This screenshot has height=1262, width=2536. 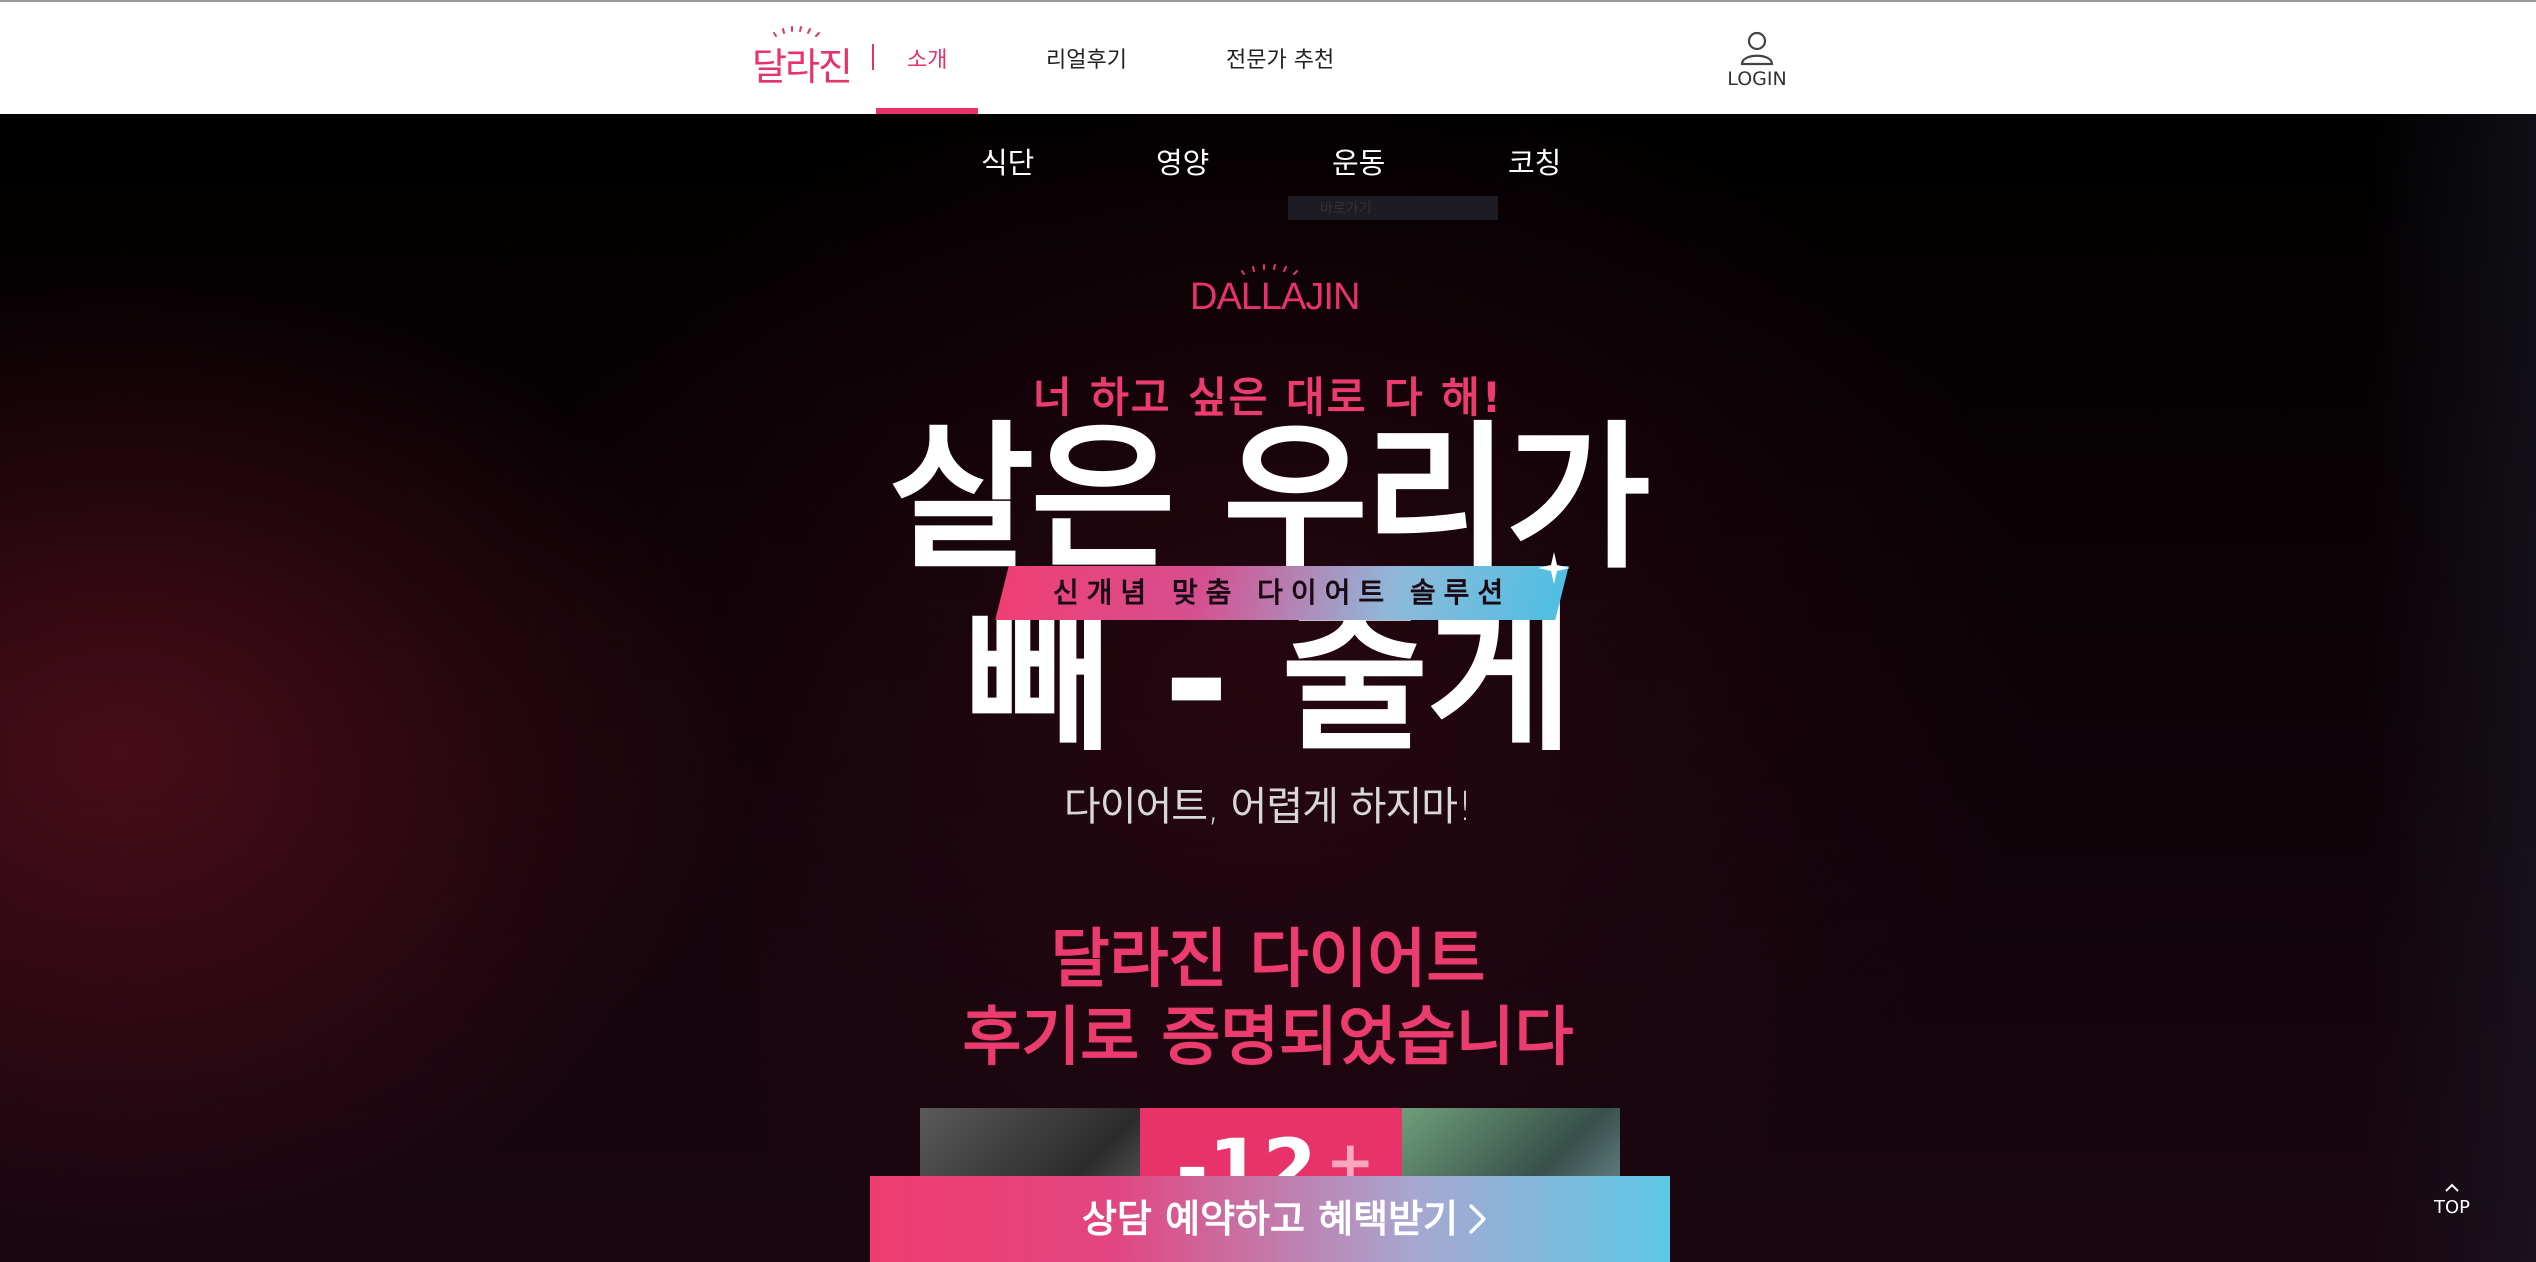 What do you see at coordinates (1477, 1219) in the screenshot?
I see `chevron-right-icon` at bounding box center [1477, 1219].